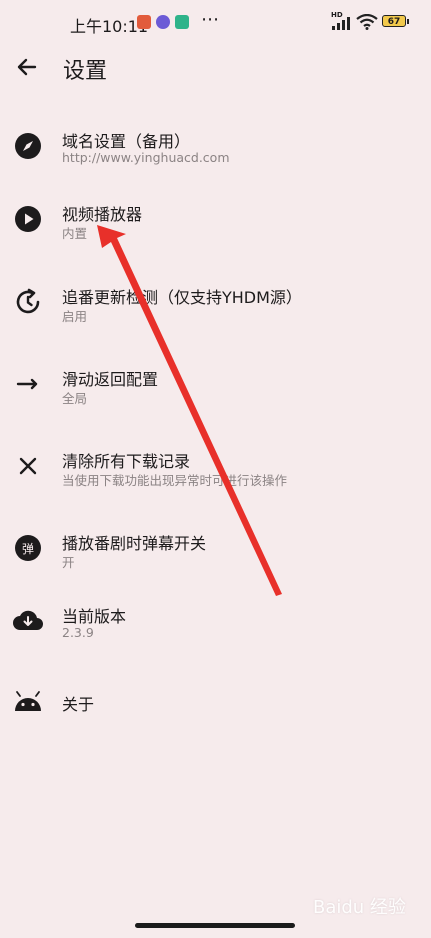 This screenshot has width=431, height=938. I want to click on setting-video-player: 视频播放器 内置, so click(215, 223).